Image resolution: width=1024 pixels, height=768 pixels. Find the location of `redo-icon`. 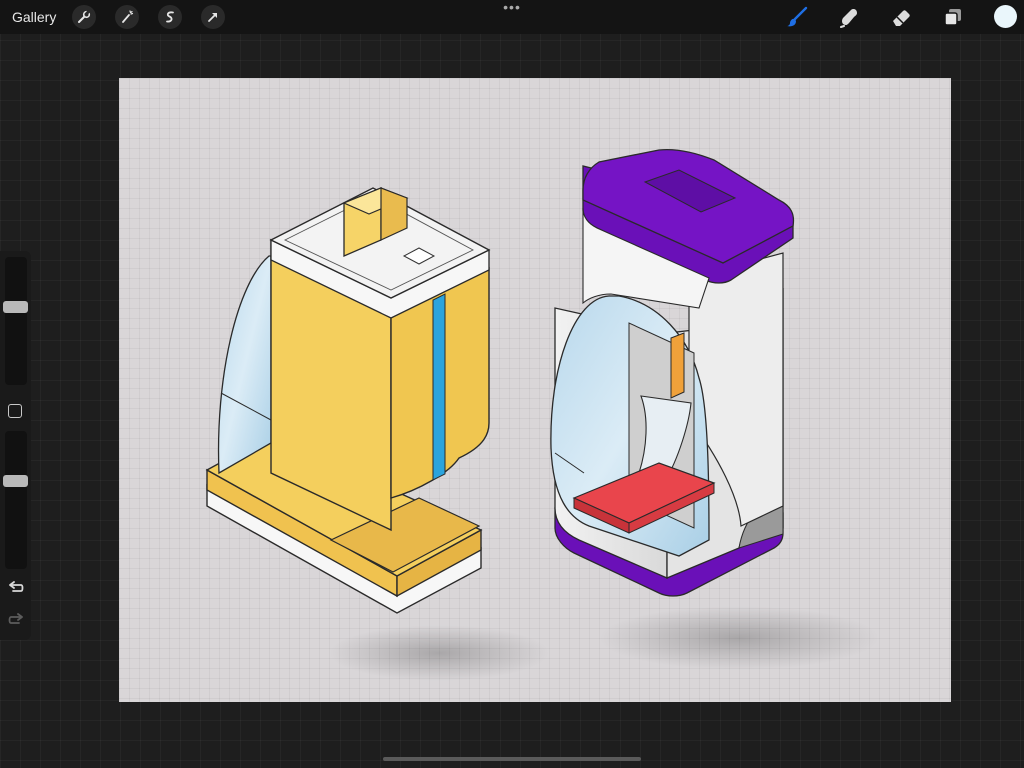

redo-icon is located at coordinates (16, 621).